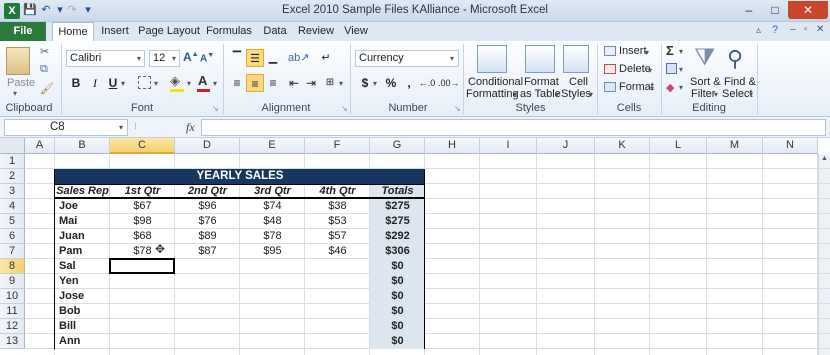 This screenshot has height=355, width=830. I want to click on row-header-3: 3, so click(12, 191).